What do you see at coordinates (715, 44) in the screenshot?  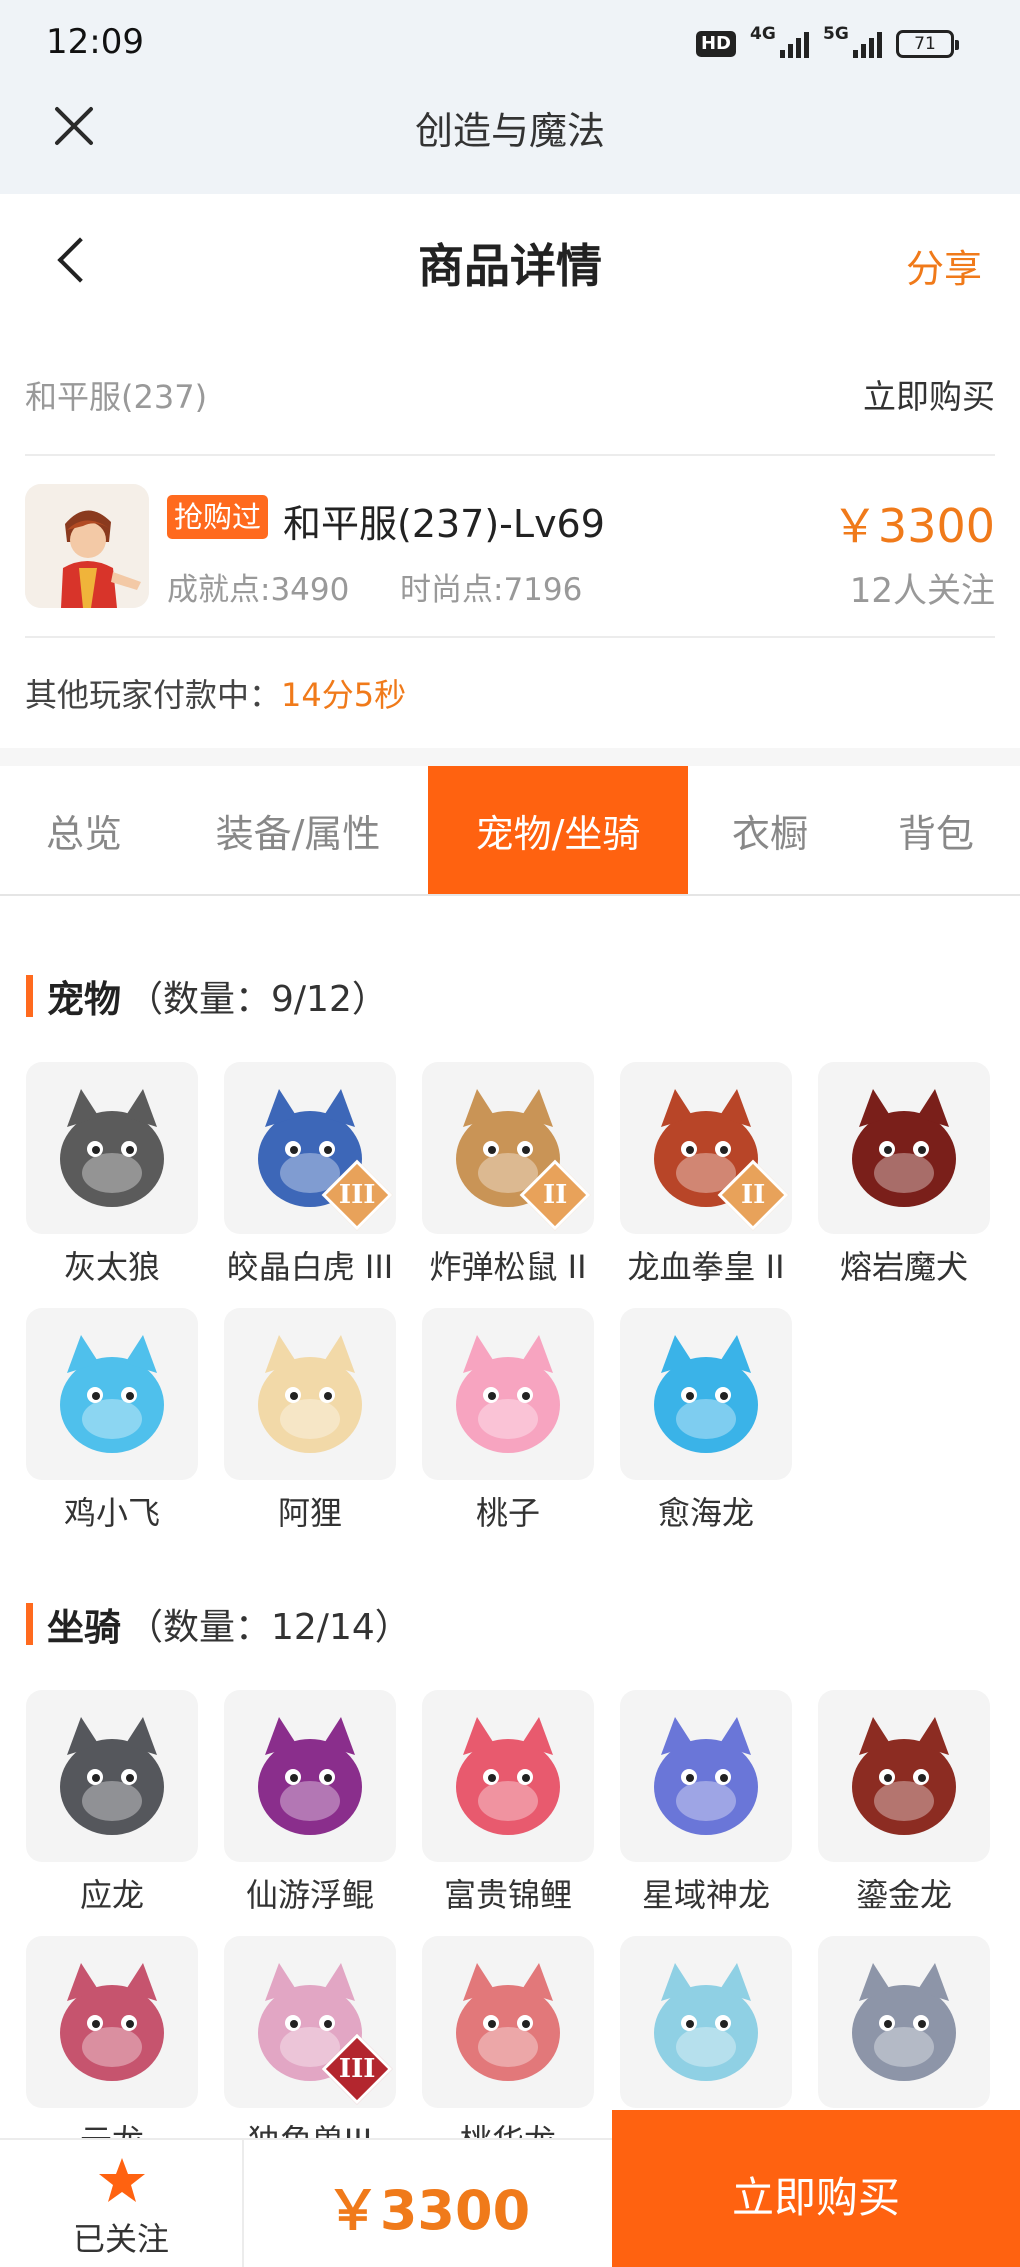 I see `hd-voice-icon: HD` at bounding box center [715, 44].